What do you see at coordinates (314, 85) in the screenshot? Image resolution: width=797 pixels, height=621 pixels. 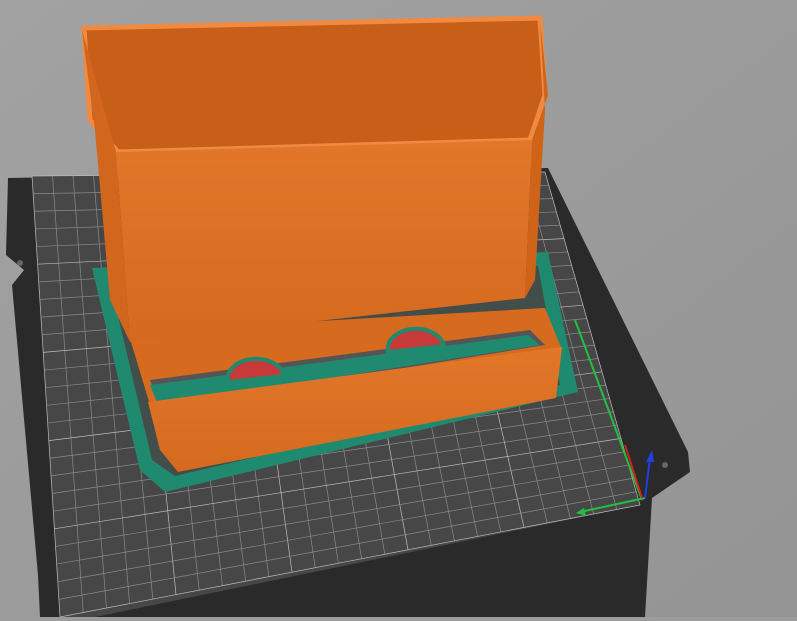 I see `box-inner-wall` at bounding box center [314, 85].